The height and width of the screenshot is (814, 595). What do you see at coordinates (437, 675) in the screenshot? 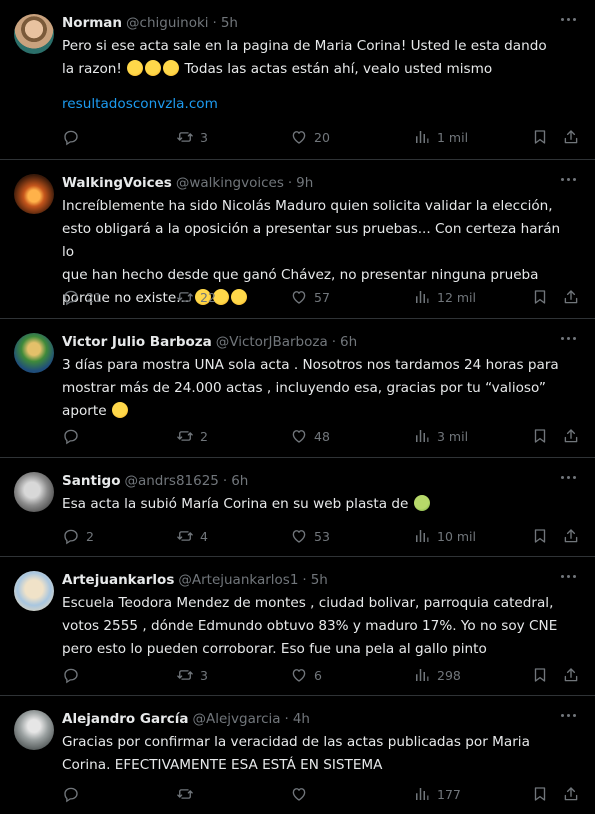
I see `views-button: 298` at bounding box center [437, 675].